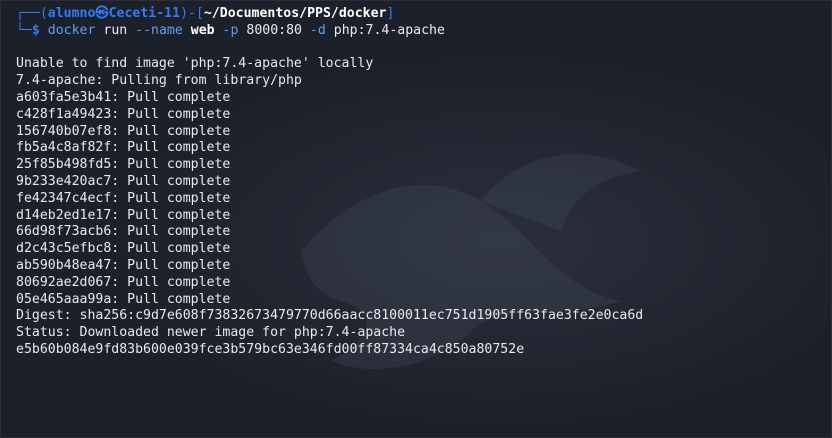 This screenshot has width=832, height=438. Describe the element at coordinates (123, 198) in the screenshot. I see `output-line: fe42347c4ecf: Pull complete` at that location.